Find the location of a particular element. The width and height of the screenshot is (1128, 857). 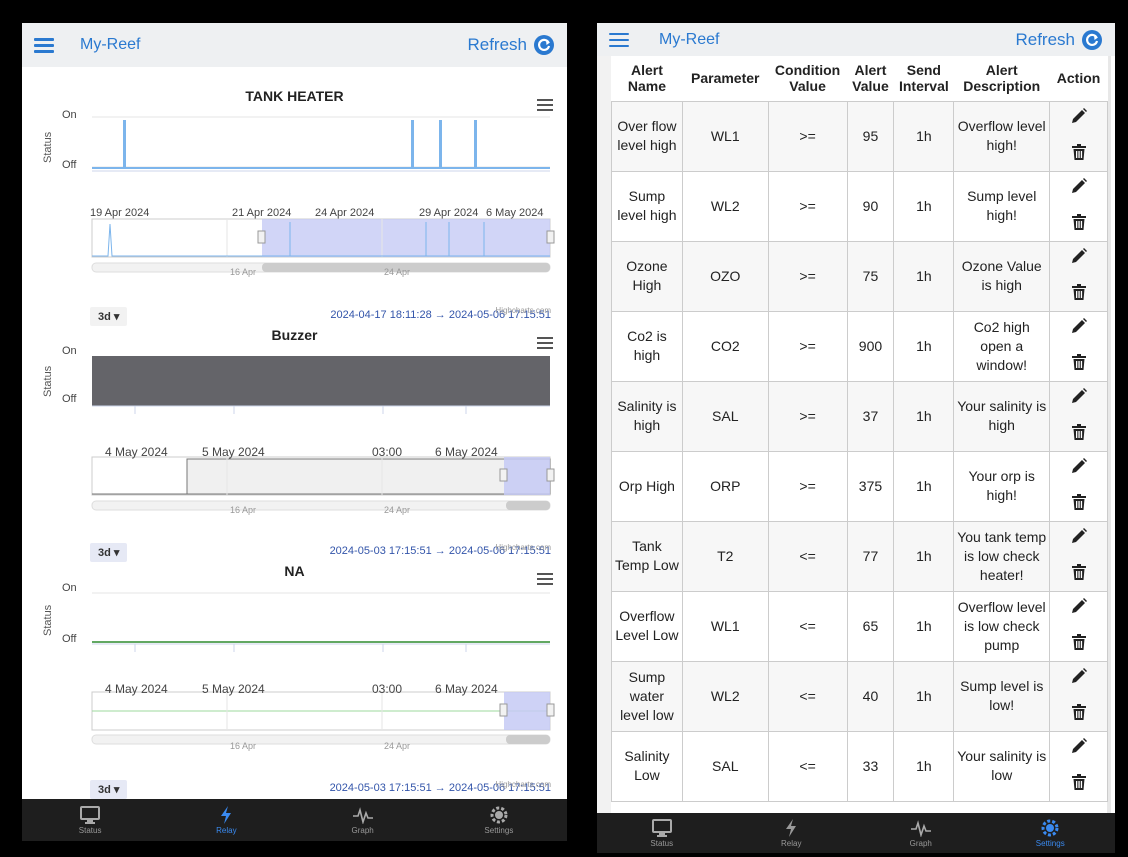

range-selector-button: 3d ▾ is located at coordinates (109, 789).